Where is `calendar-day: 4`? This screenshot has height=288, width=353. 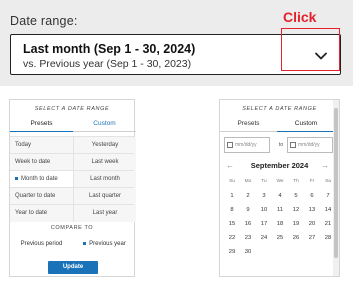 calendar-day: 4 is located at coordinates (280, 196).